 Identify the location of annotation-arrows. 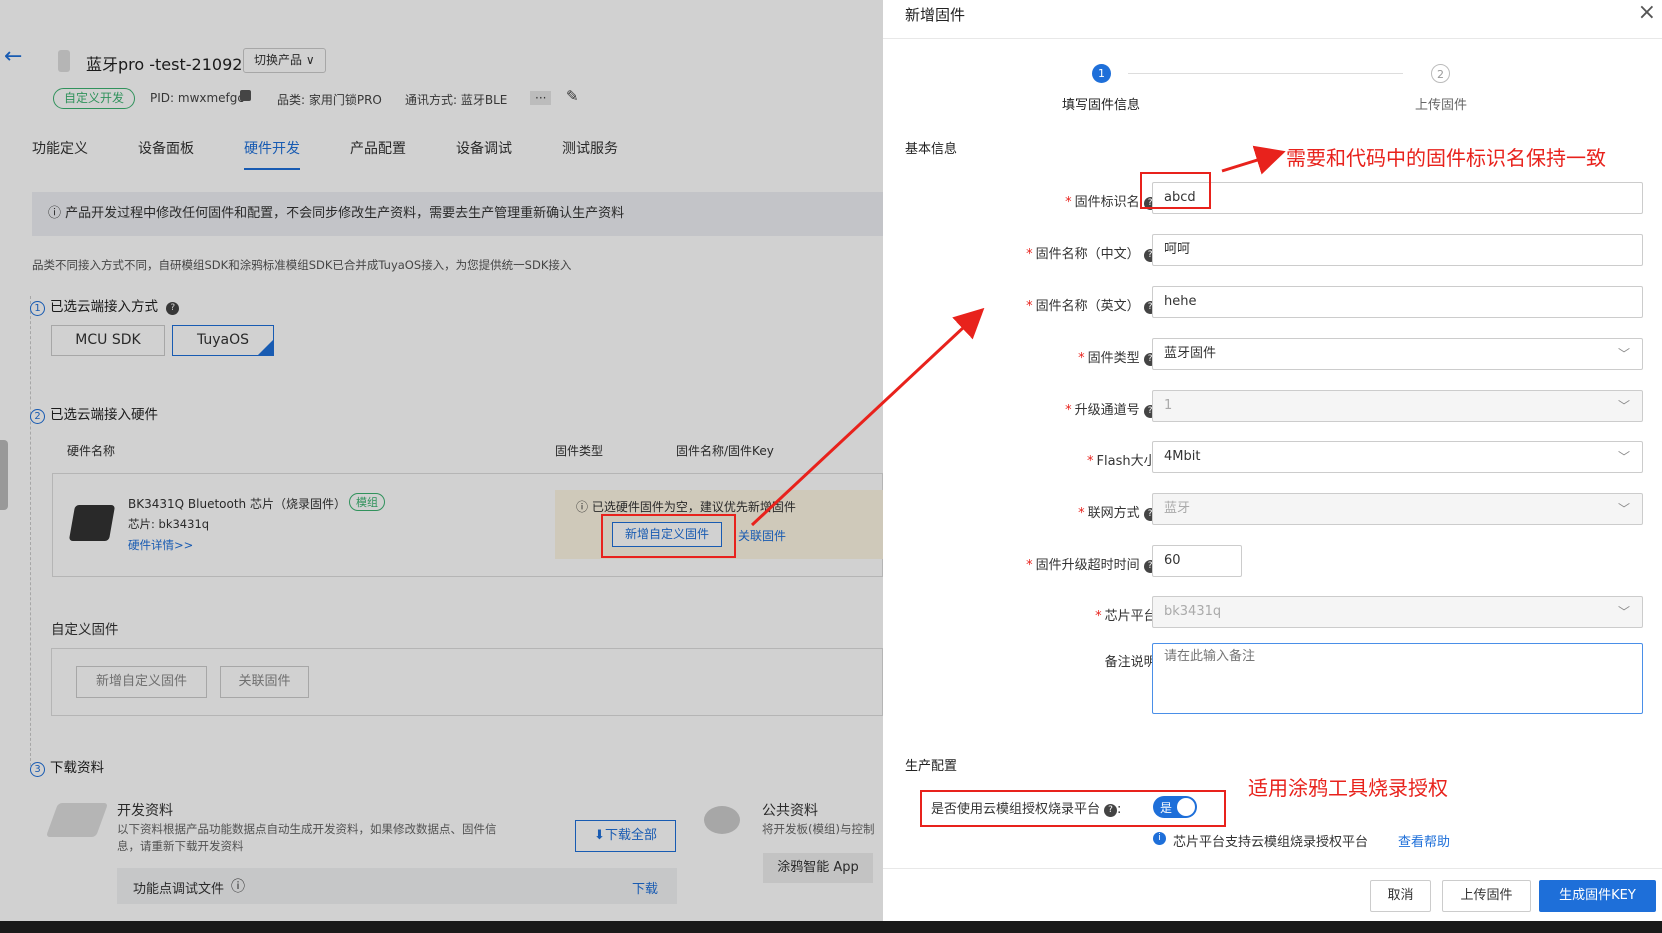
(1018, 336).